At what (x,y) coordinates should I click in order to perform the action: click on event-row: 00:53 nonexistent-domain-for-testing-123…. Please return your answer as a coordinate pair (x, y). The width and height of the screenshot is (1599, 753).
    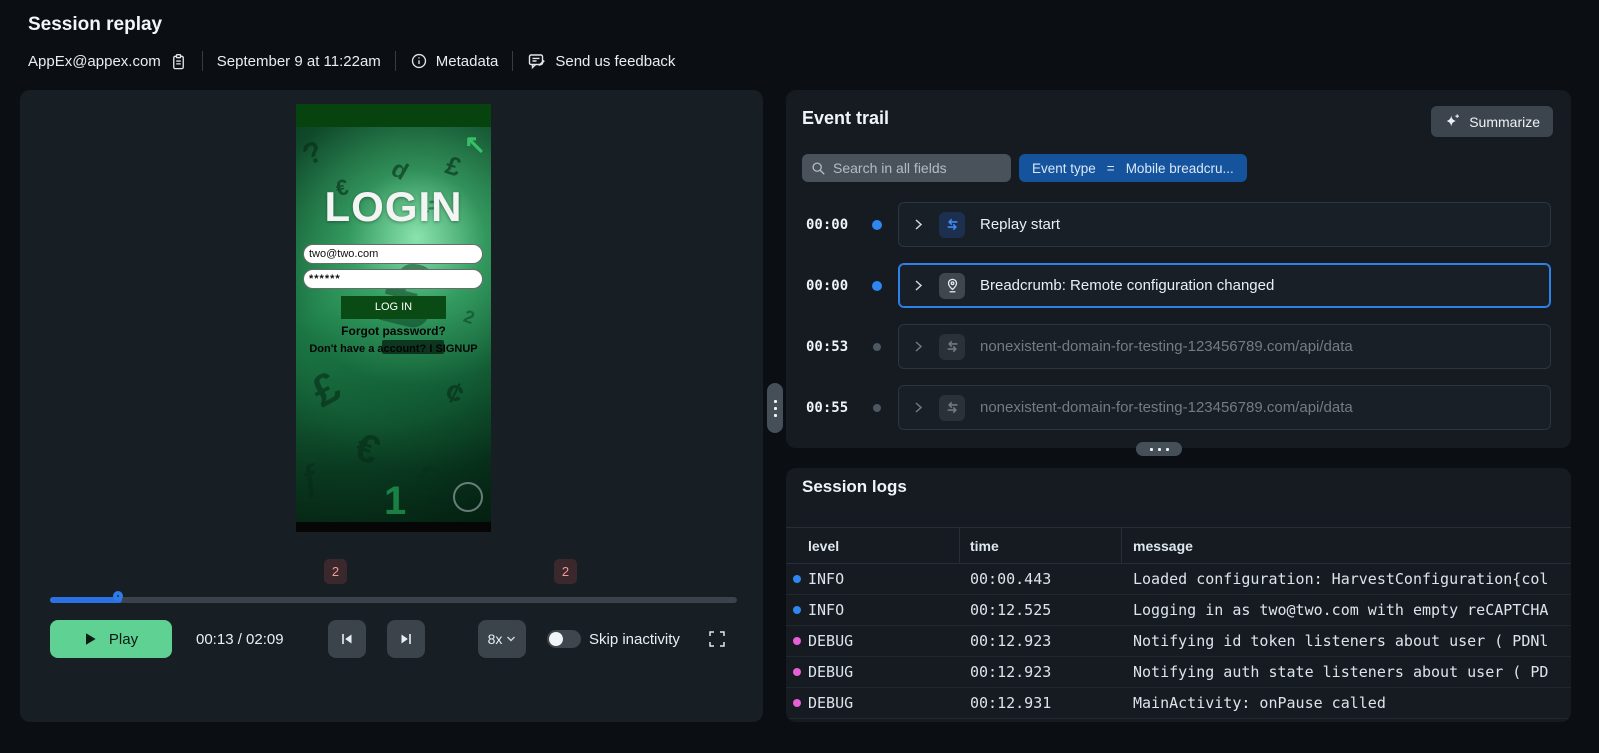
    Looking at the image, I should click on (1178, 346).